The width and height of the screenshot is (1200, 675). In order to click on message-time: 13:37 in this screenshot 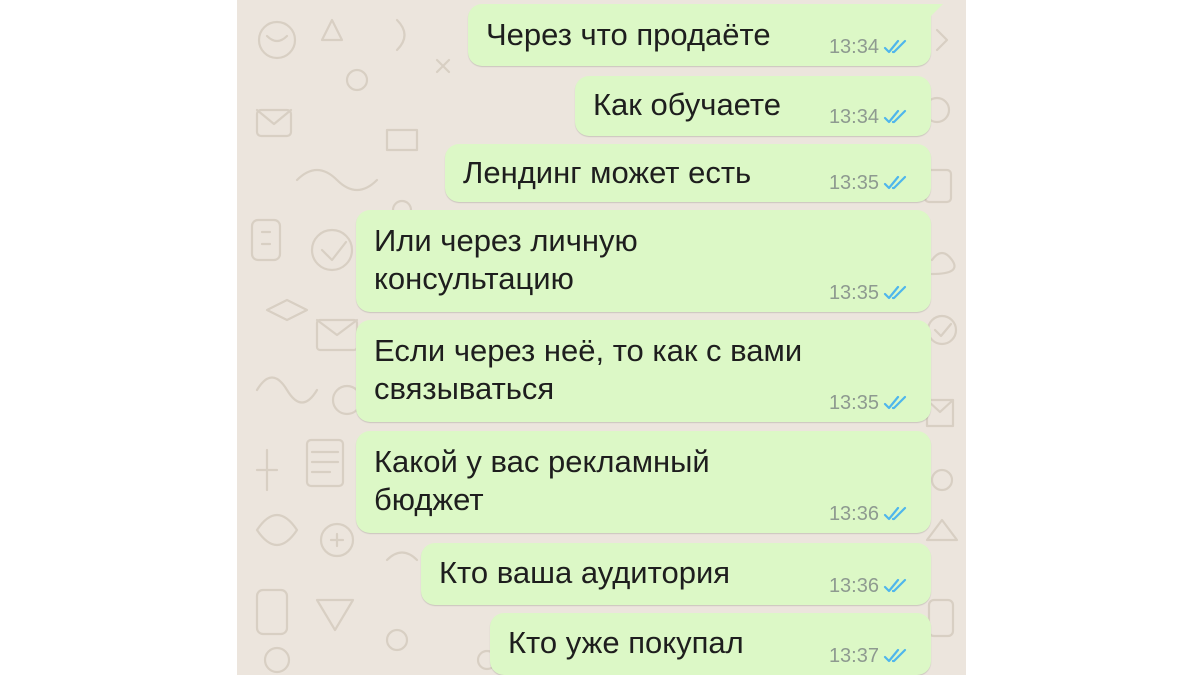, I will do `click(853, 656)`.